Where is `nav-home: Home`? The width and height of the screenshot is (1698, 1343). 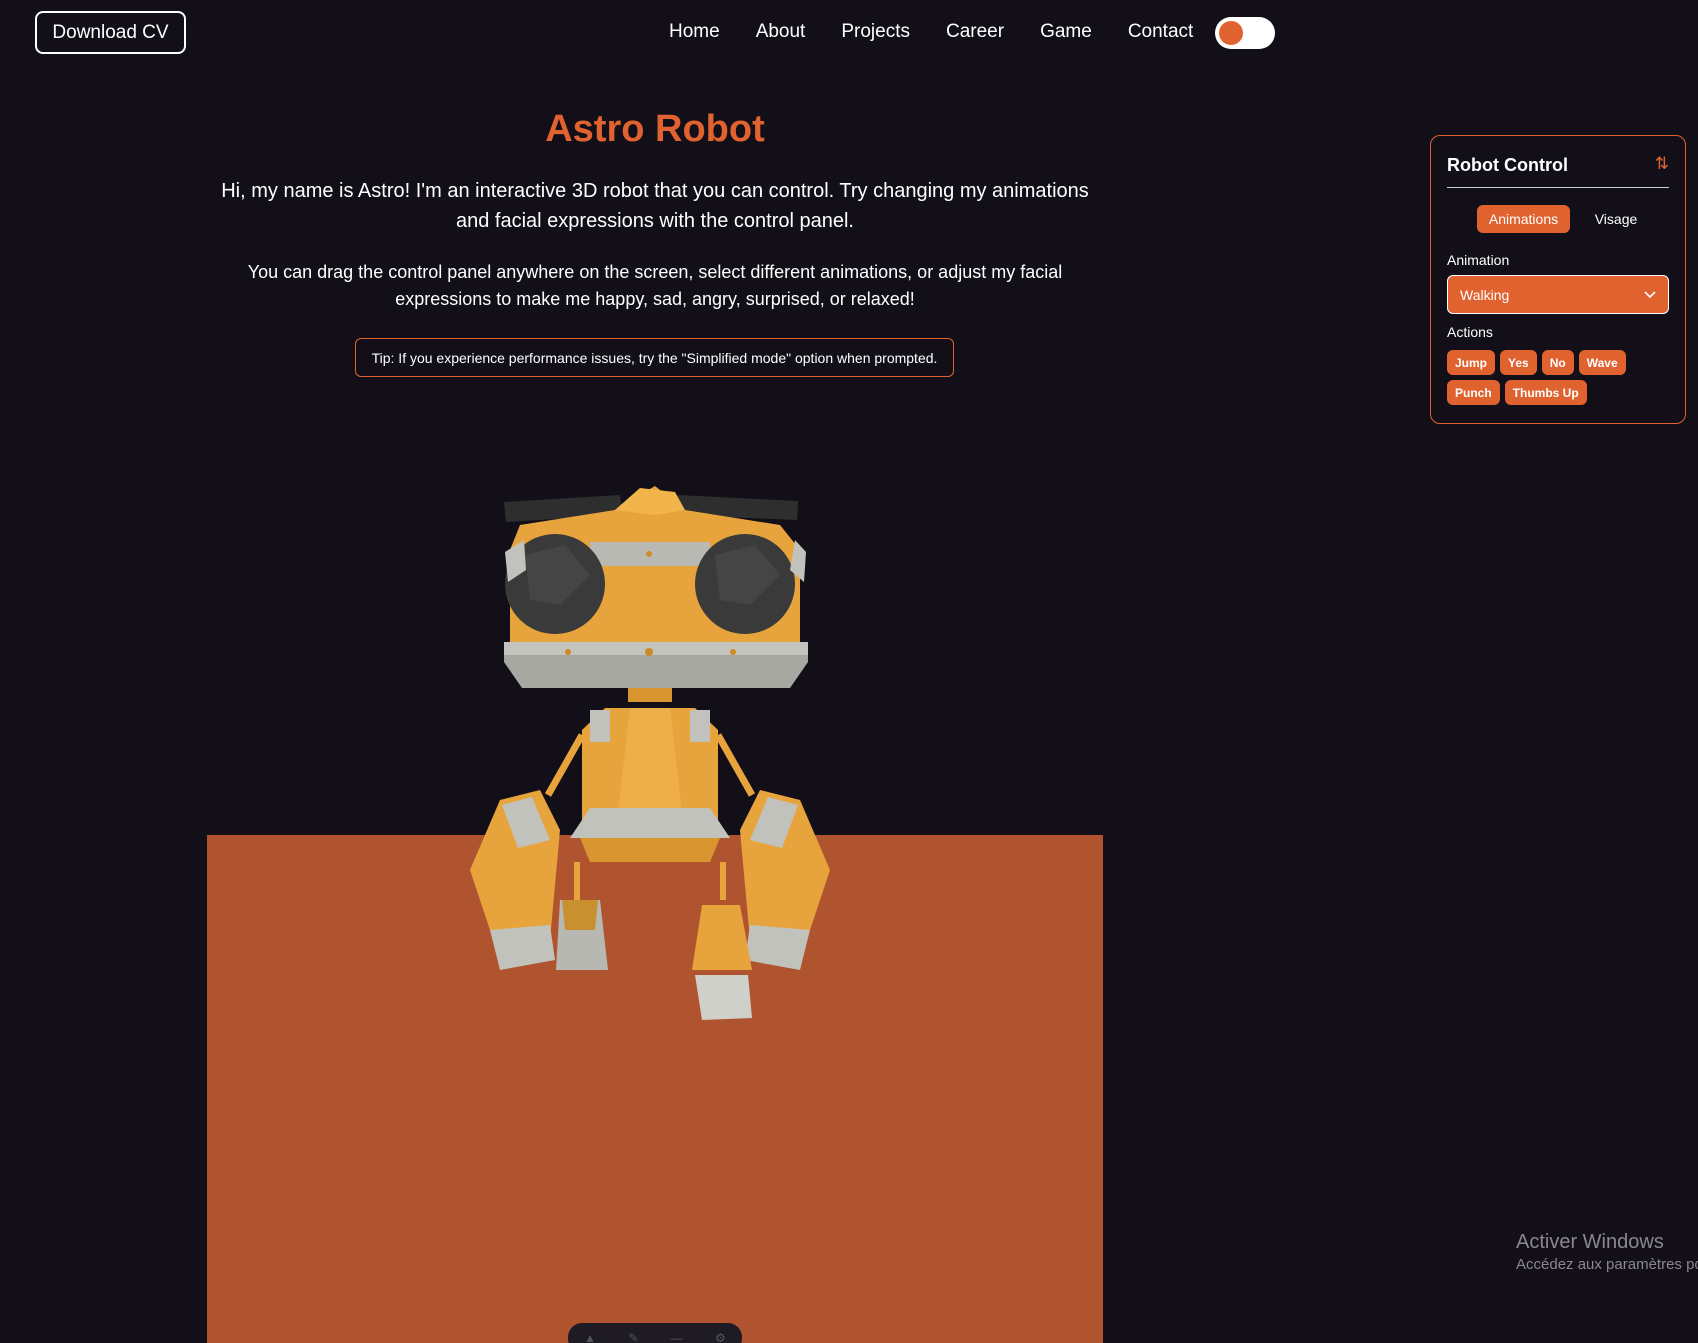
nav-home: Home is located at coordinates (694, 32).